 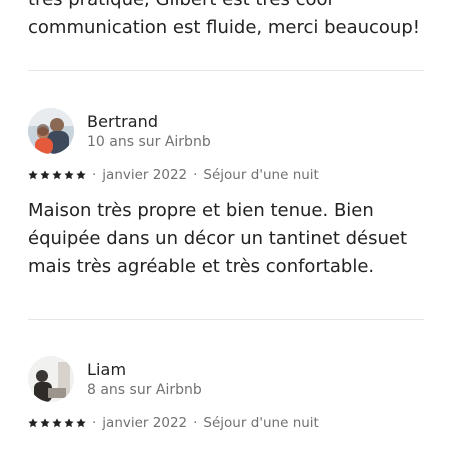 I want to click on review-header: Liam 8 ans sur Airbnb, so click(x=228, y=379).